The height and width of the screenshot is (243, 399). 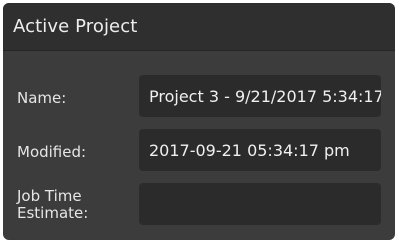 What do you see at coordinates (42, 98) in the screenshot?
I see `name-label: Name:` at bounding box center [42, 98].